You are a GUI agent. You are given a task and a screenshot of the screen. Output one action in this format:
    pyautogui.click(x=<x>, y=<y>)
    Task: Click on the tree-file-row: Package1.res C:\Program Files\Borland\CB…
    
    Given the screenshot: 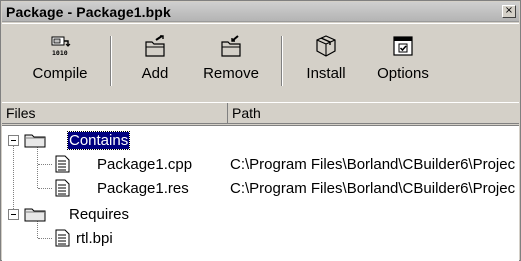 What is the action you would take?
    pyautogui.click(x=260, y=188)
    